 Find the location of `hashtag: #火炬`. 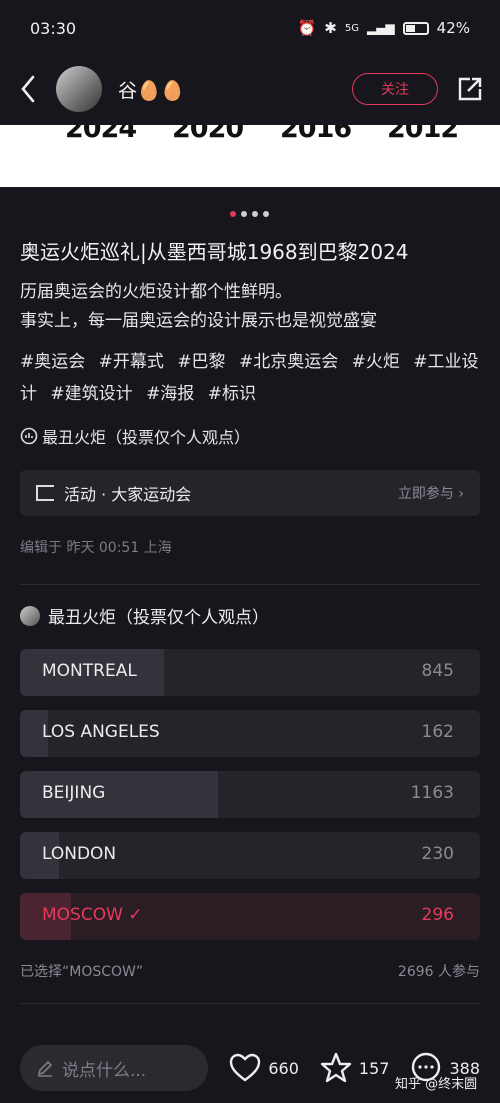

hashtag: #火炬 is located at coordinates (376, 362).